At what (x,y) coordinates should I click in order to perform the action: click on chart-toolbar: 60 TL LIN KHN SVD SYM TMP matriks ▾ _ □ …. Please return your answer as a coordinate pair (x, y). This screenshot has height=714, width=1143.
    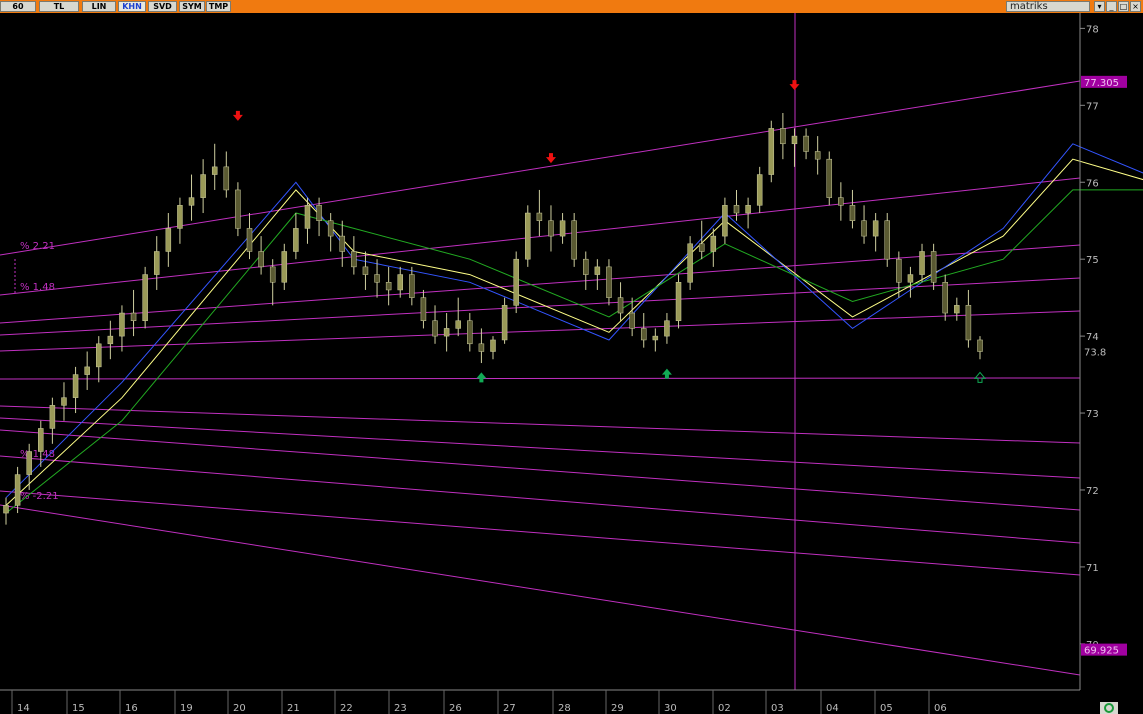
    Looking at the image, I should click on (571, 6).